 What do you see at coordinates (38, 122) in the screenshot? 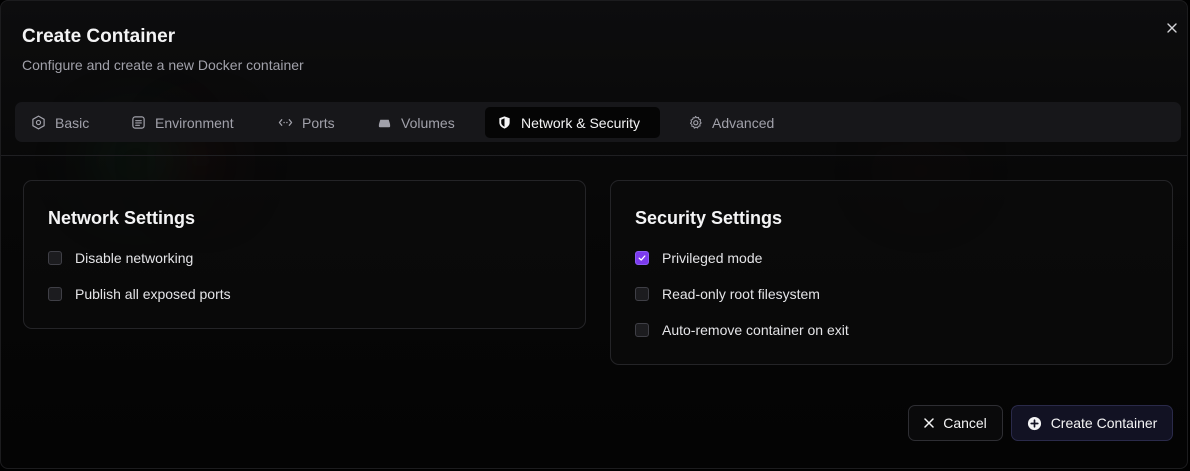
I see `hexagon-settings-icon` at bounding box center [38, 122].